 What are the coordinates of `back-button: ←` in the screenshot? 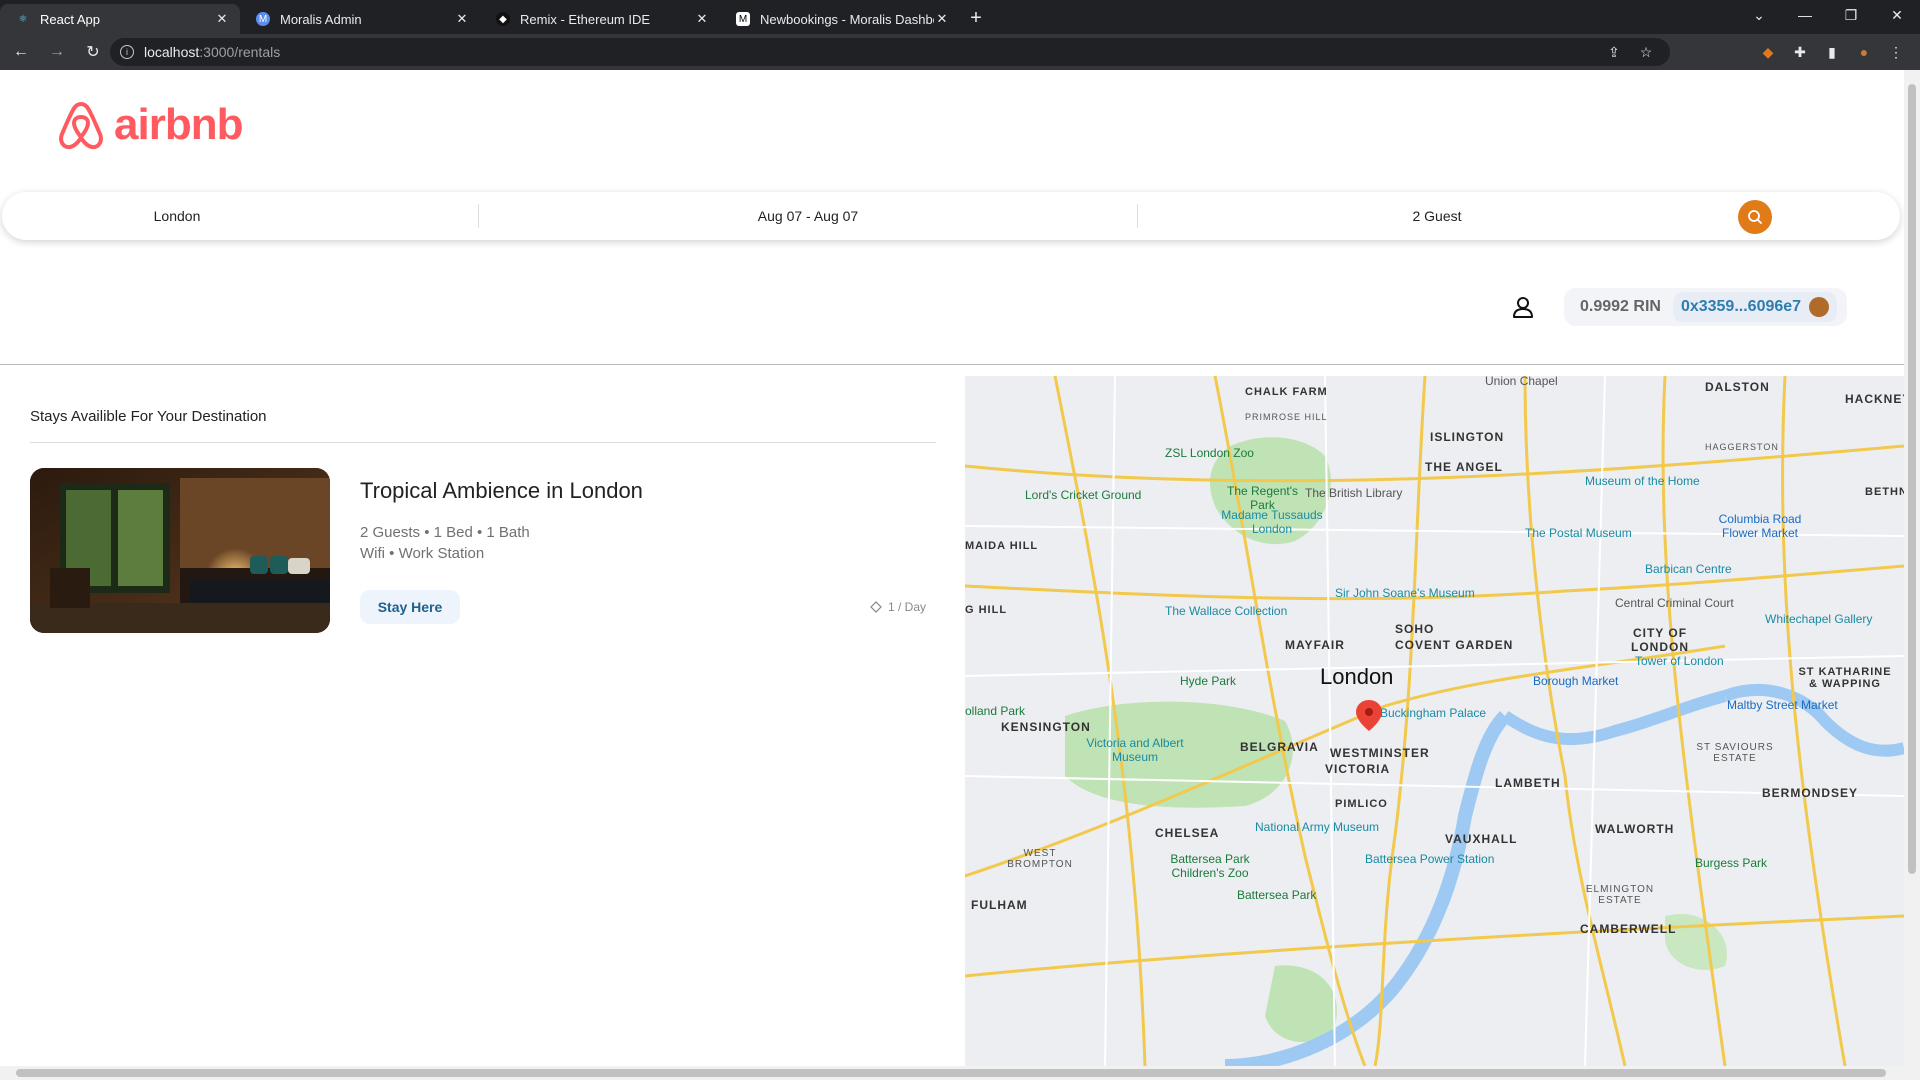 It's located at (21, 52).